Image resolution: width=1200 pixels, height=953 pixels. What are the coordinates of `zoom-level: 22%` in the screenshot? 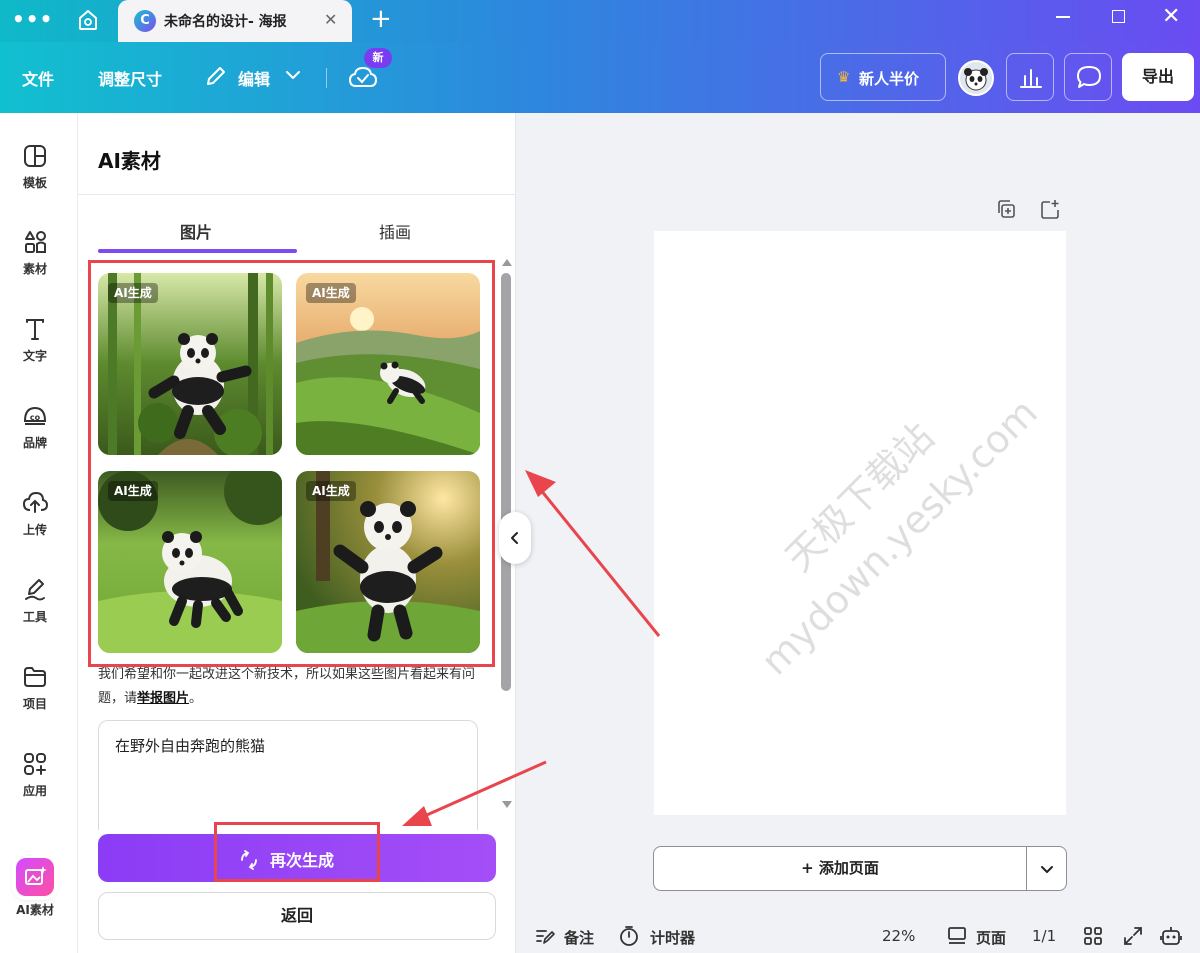 It's located at (898, 936).